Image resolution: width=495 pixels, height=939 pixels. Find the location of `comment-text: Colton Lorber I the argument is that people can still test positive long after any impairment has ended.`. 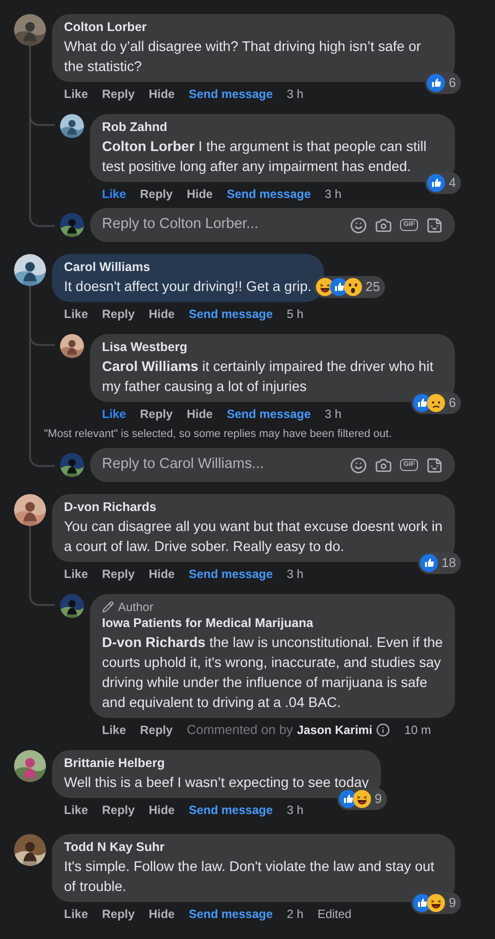

comment-text: Colton Lorber I the argument is that people can still test positive long after any impairment has ended. is located at coordinates (265, 156).